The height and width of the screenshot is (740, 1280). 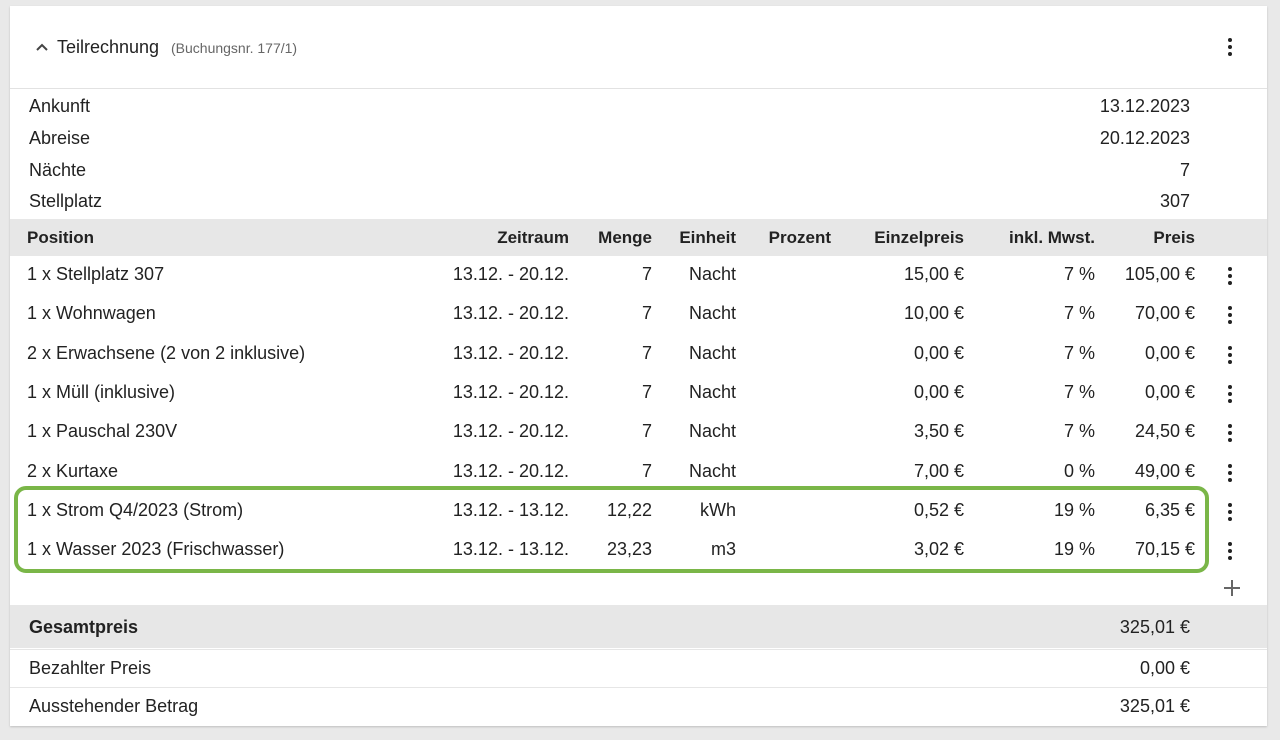 I want to click on cell-preis: 49,00 €, so click(x=1164, y=470).